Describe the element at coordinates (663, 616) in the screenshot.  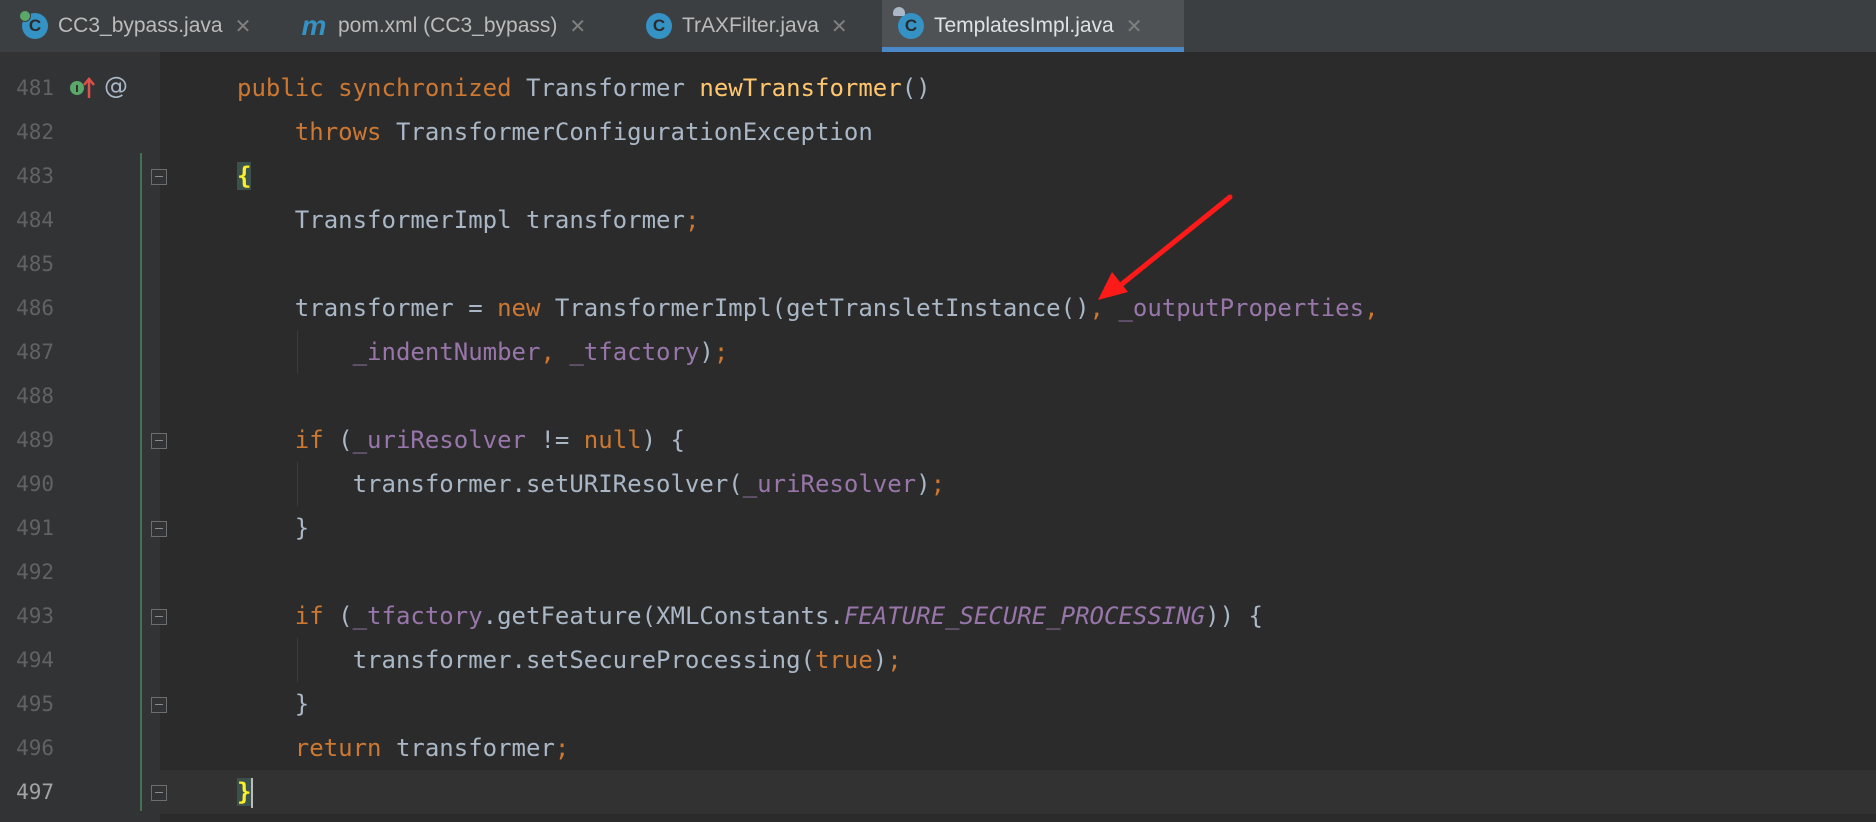
I see `code-text: .getFeature(XMLConstants.` at that location.